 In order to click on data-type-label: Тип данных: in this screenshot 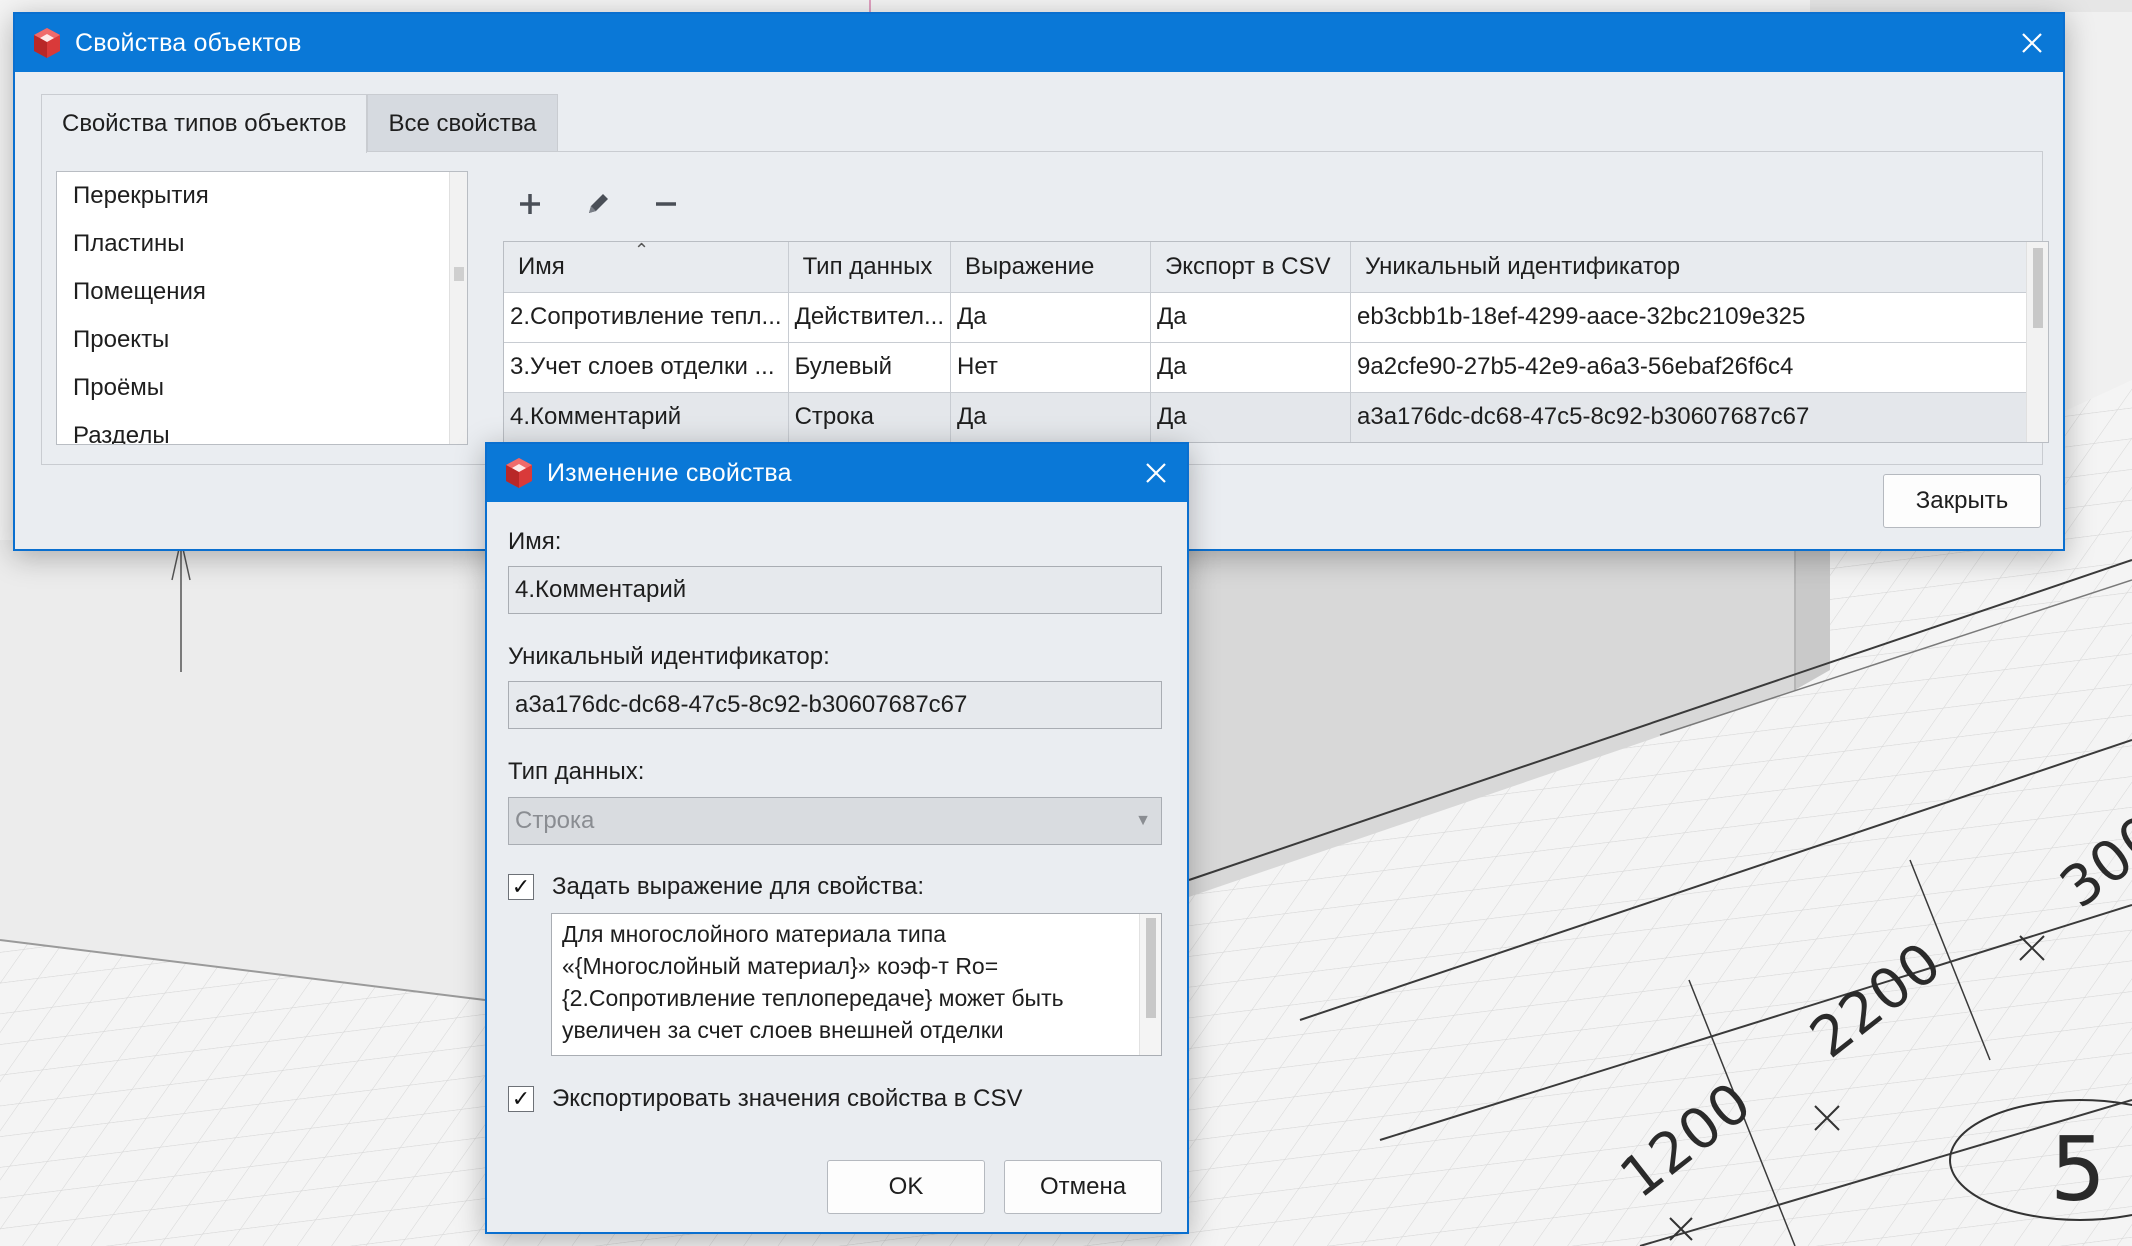, I will do `click(576, 771)`.